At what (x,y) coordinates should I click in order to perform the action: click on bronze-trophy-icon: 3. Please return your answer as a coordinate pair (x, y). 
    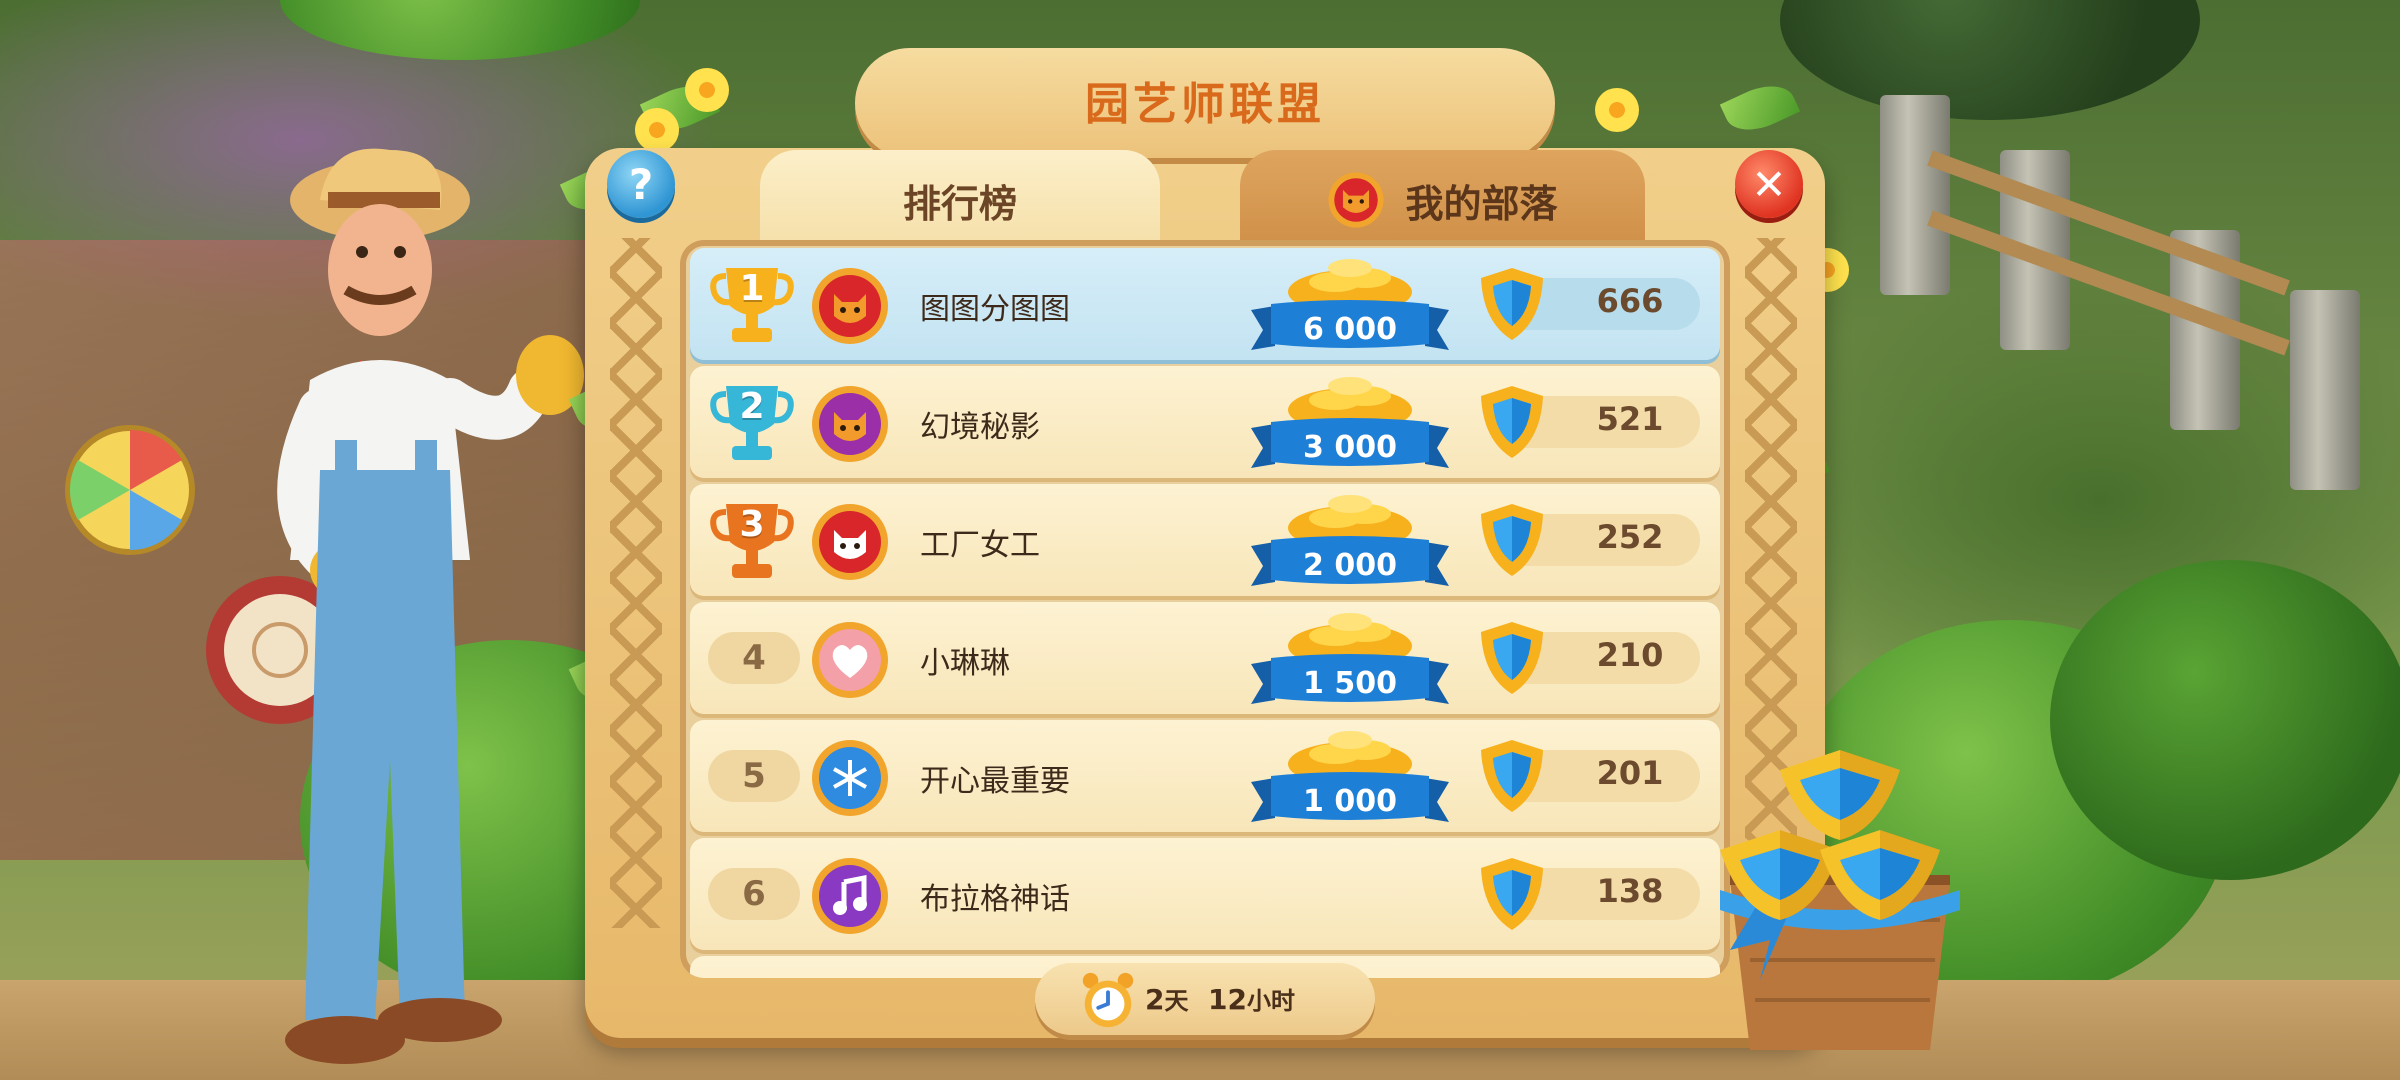
    Looking at the image, I should click on (752, 540).